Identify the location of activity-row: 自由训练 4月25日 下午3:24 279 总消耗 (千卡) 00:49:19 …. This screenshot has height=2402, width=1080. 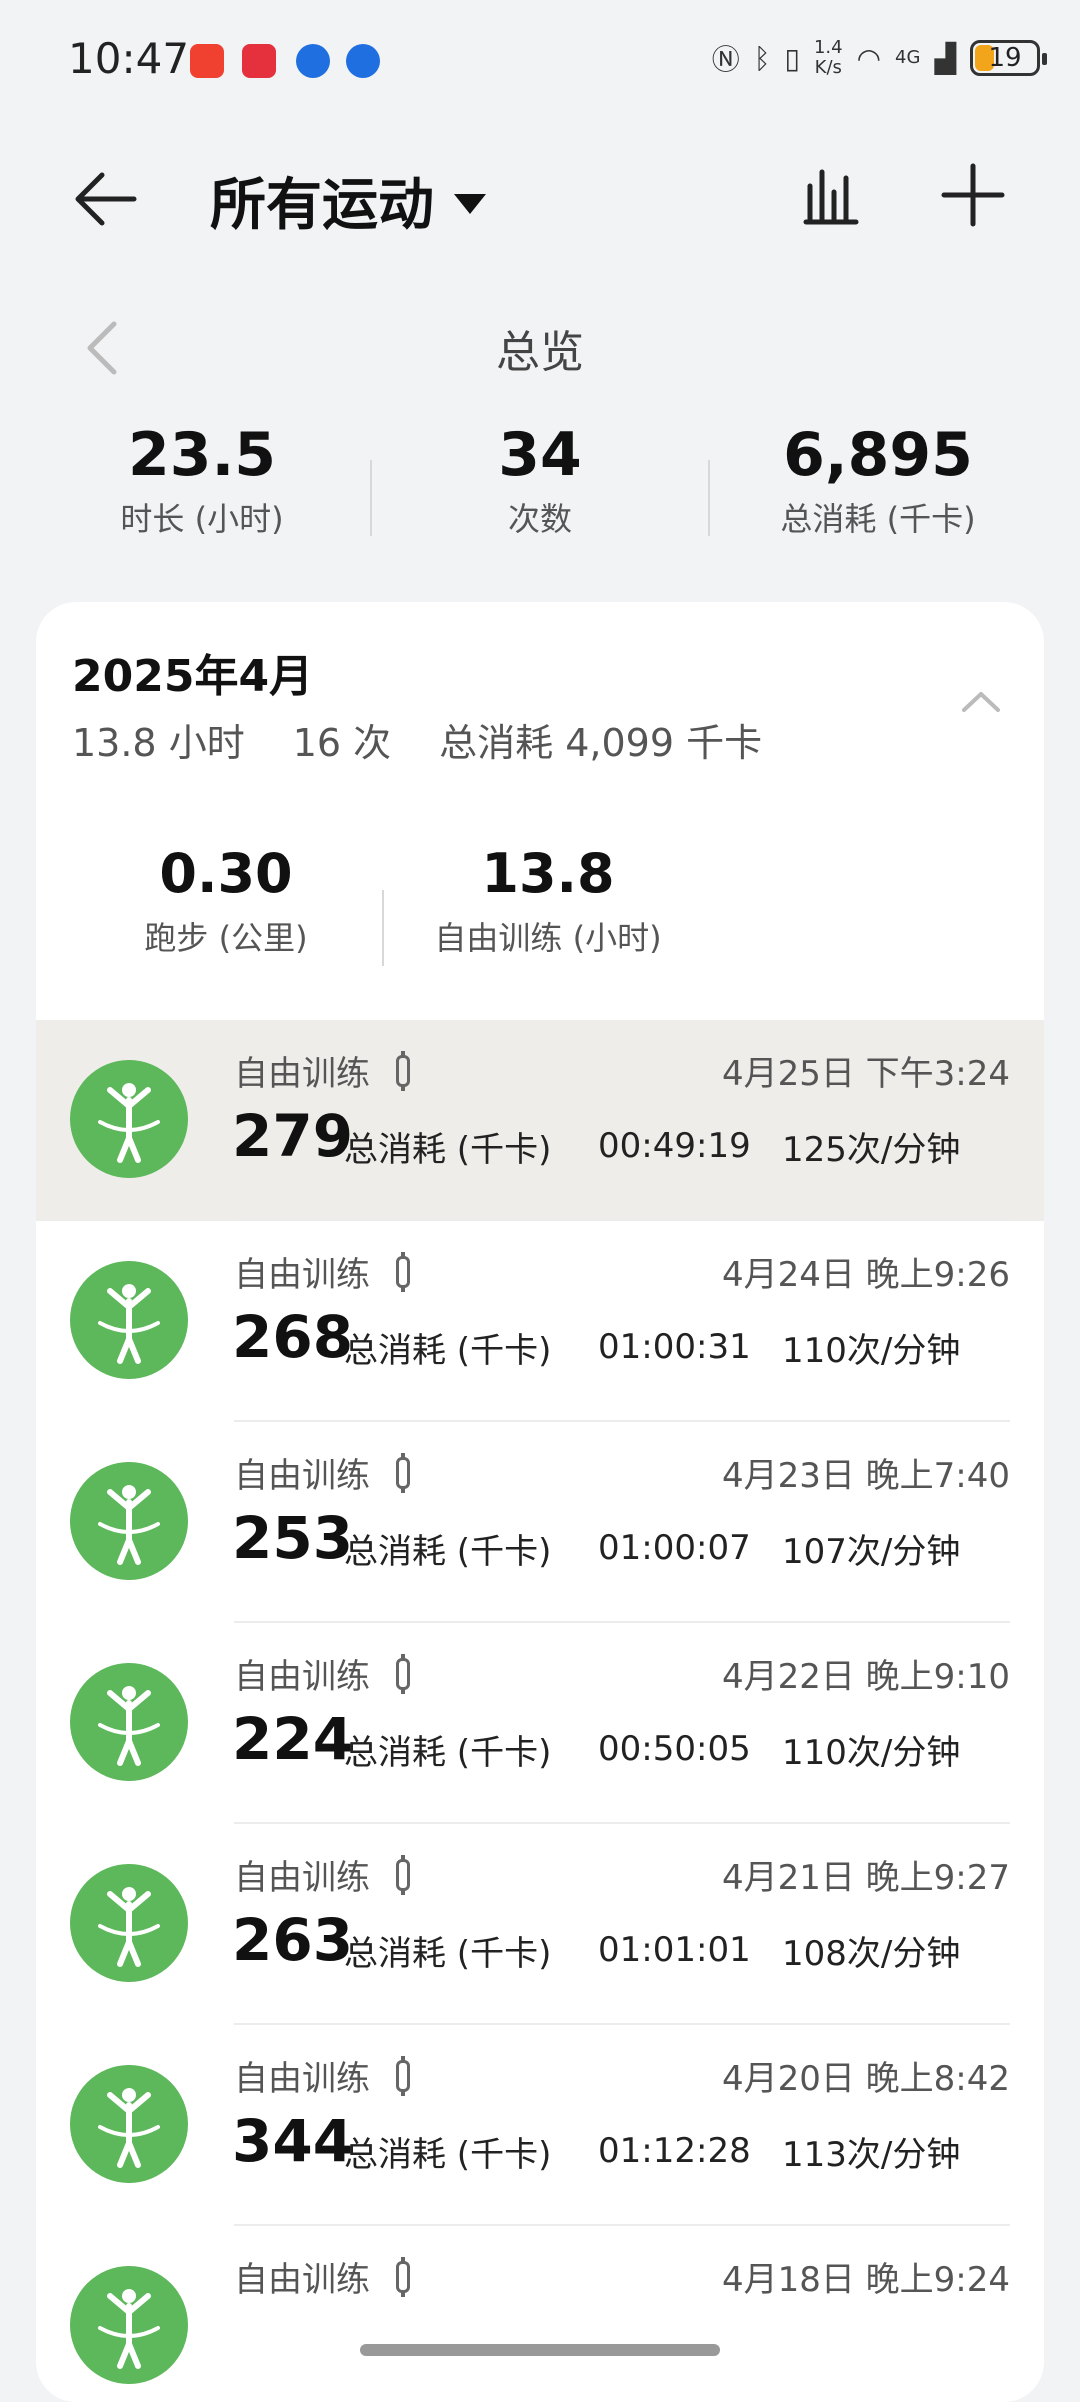
(540, 1120).